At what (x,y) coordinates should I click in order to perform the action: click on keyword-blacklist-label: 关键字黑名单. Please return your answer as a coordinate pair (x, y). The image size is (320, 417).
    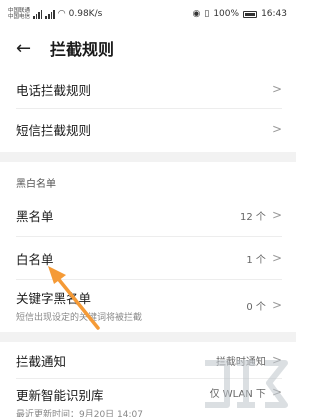
    Looking at the image, I should click on (54, 298).